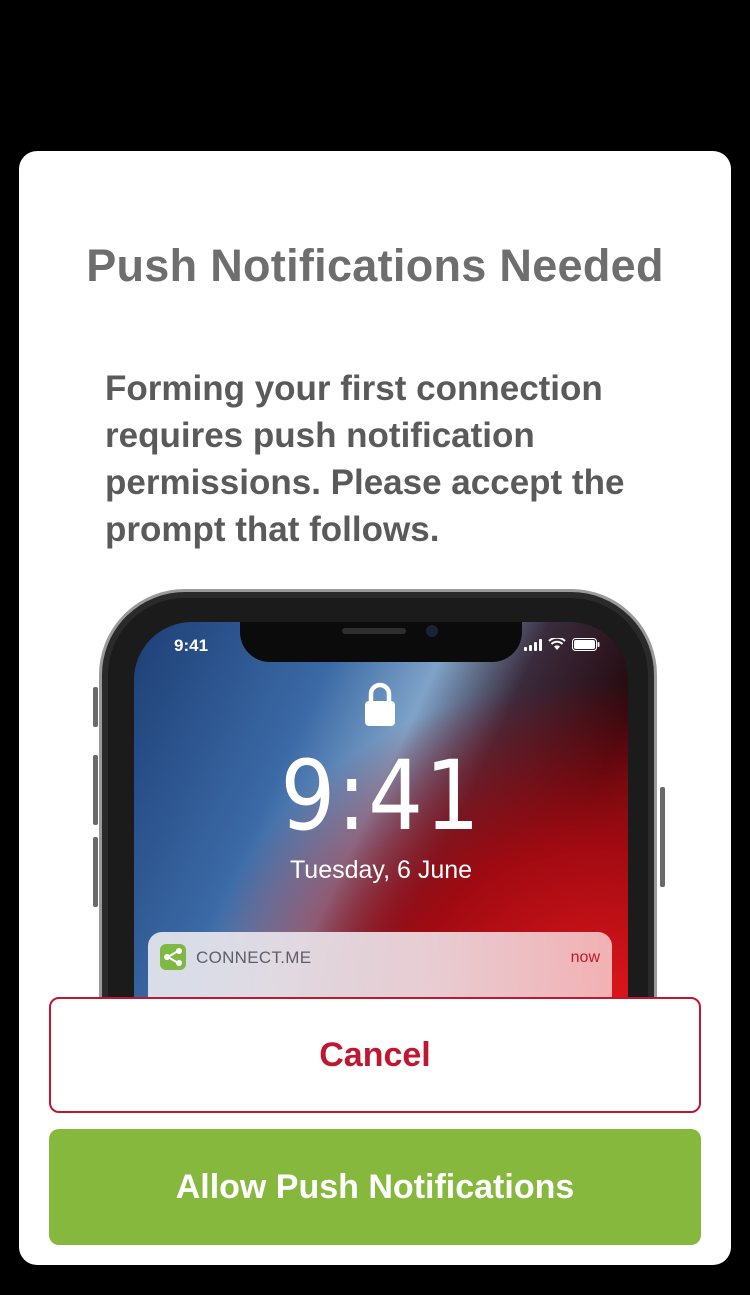 The image size is (750, 1295). Describe the element at coordinates (380, 704) in the screenshot. I see `lock-icon` at that location.